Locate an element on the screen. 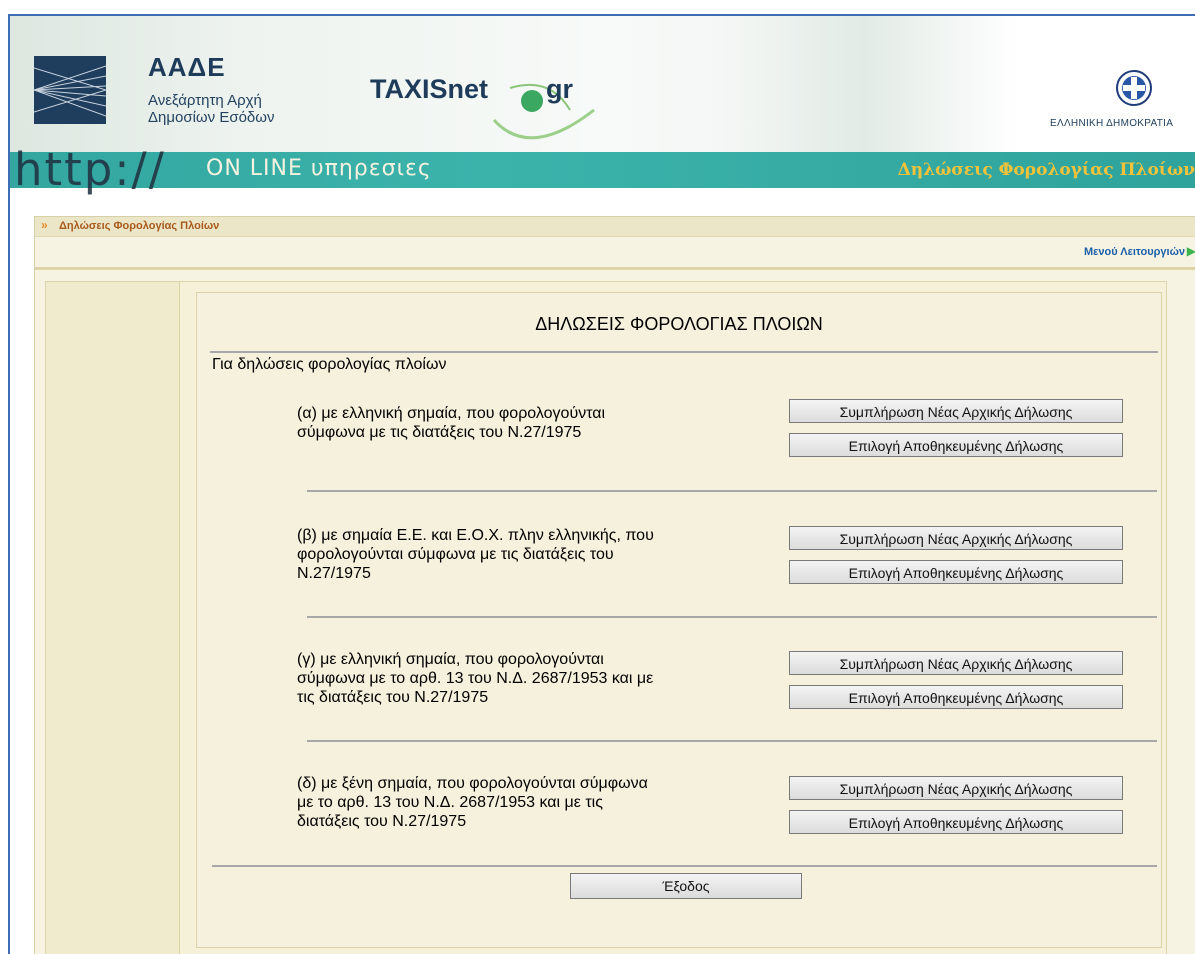 This screenshot has width=1195, height=954. saved-declaration-button-c: Επιλογή Αποθηκευμένης Δήλωσης is located at coordinates (956, 697).